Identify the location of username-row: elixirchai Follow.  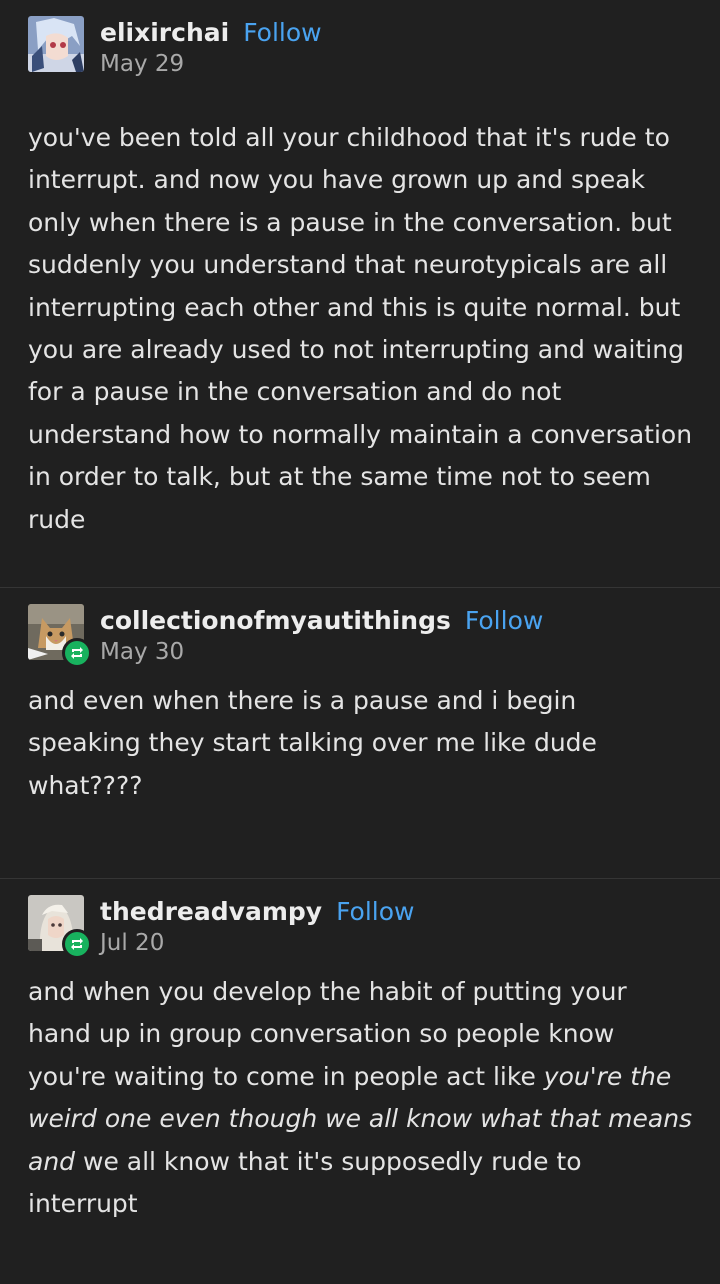
(211, 33).